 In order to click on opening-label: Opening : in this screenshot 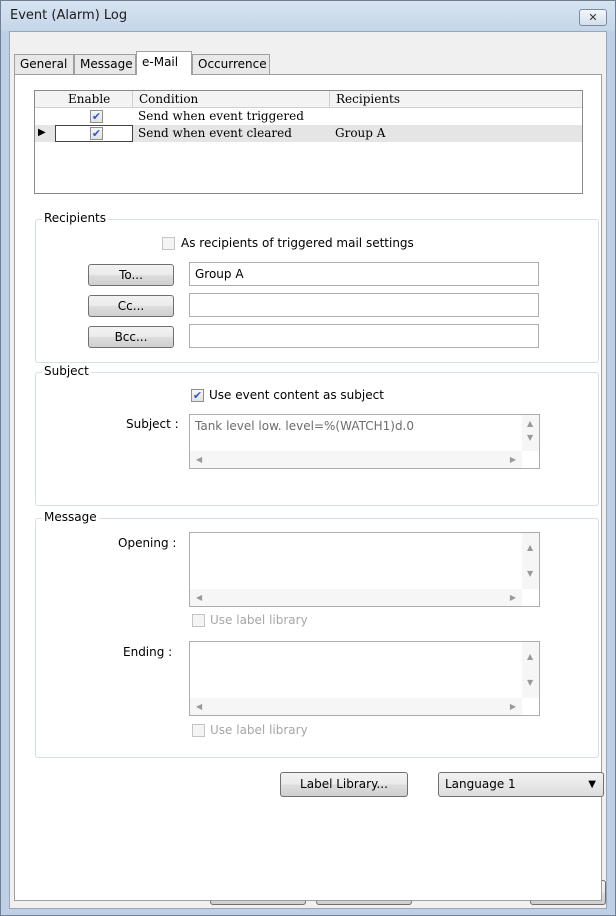, I will do `click(147, 543)`.